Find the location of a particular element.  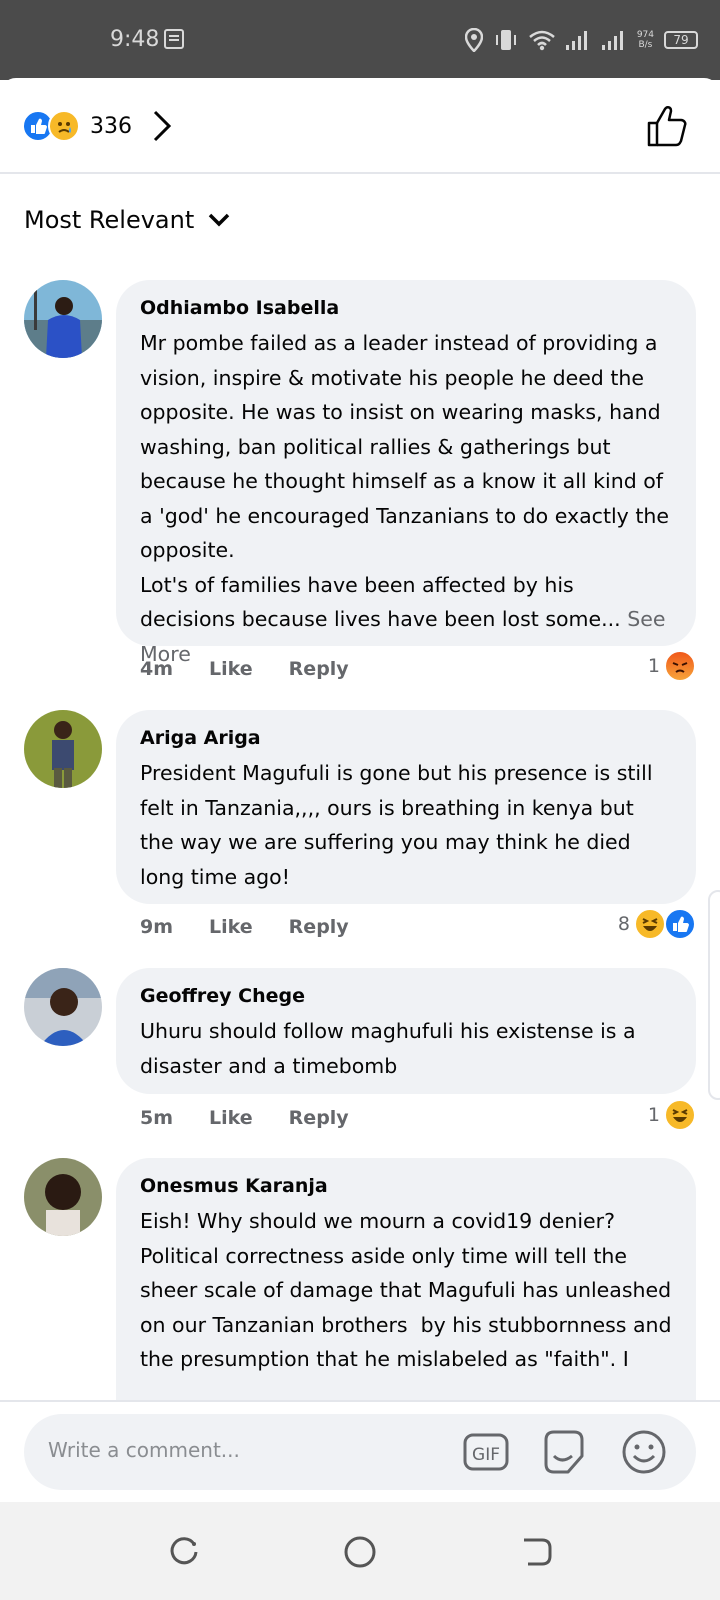

system-nav-bar is located at coordinates (360, 1551).